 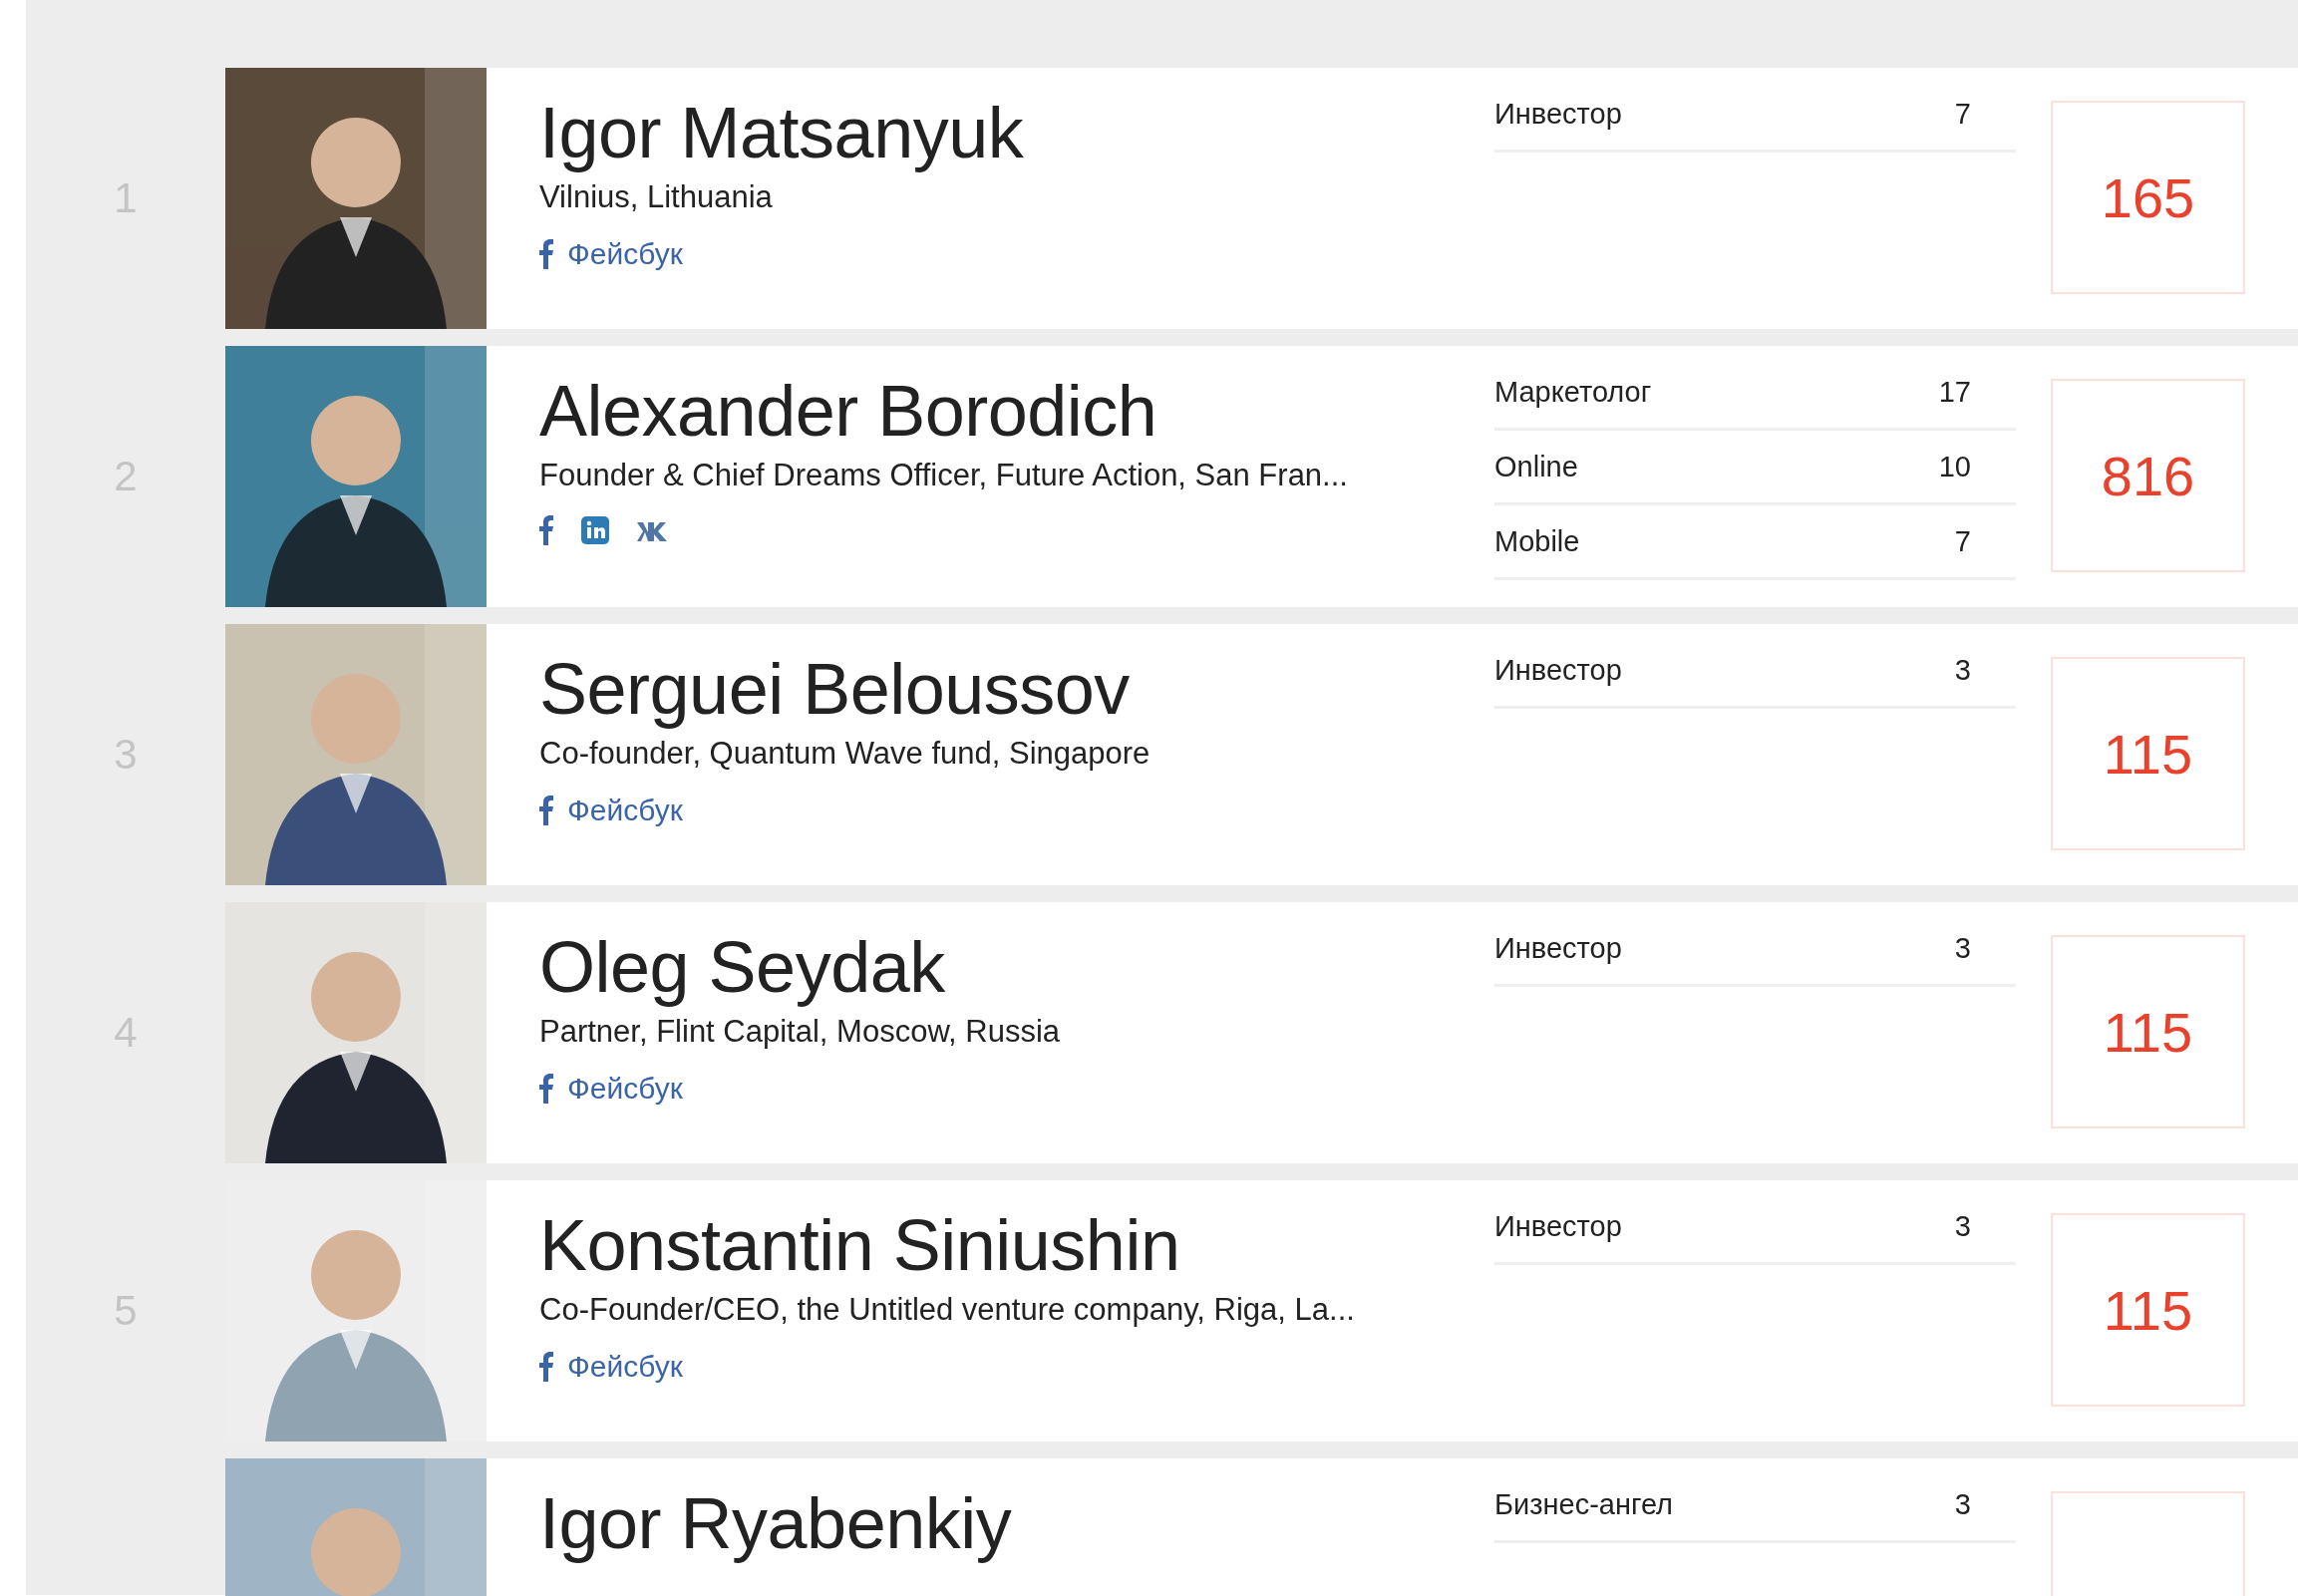 I want to click on tag-count: 17, so click(x=1954, y=392).